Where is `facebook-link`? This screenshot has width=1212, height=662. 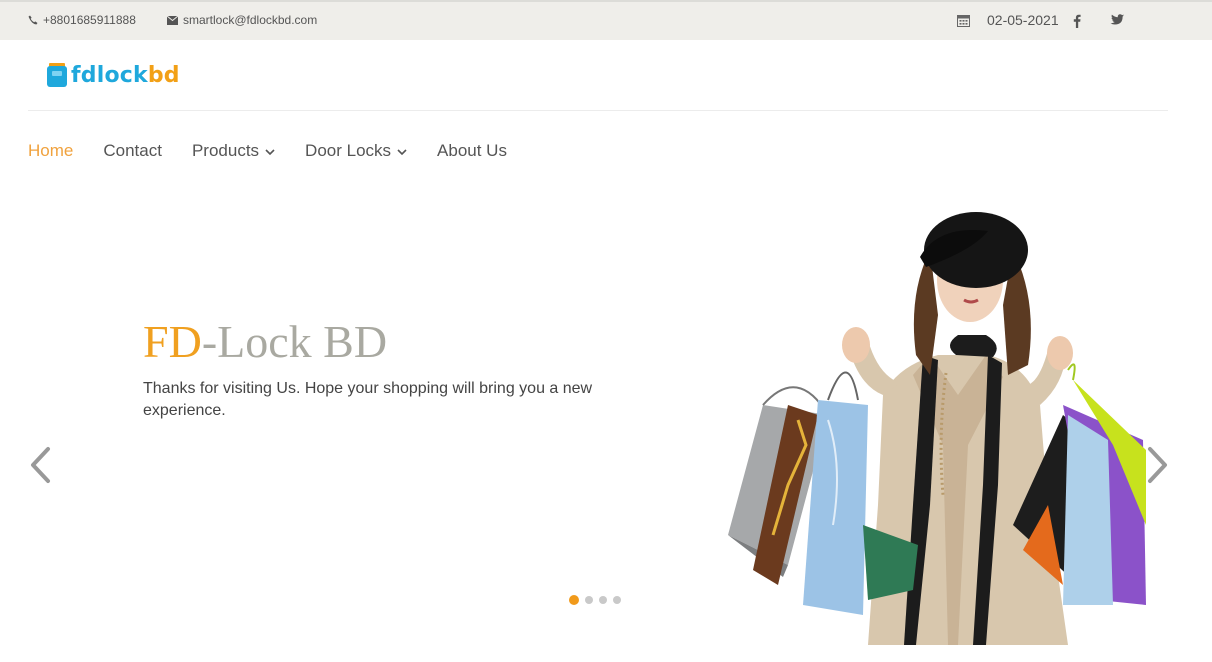
facebook-link is located at coordinates (1077, 21).